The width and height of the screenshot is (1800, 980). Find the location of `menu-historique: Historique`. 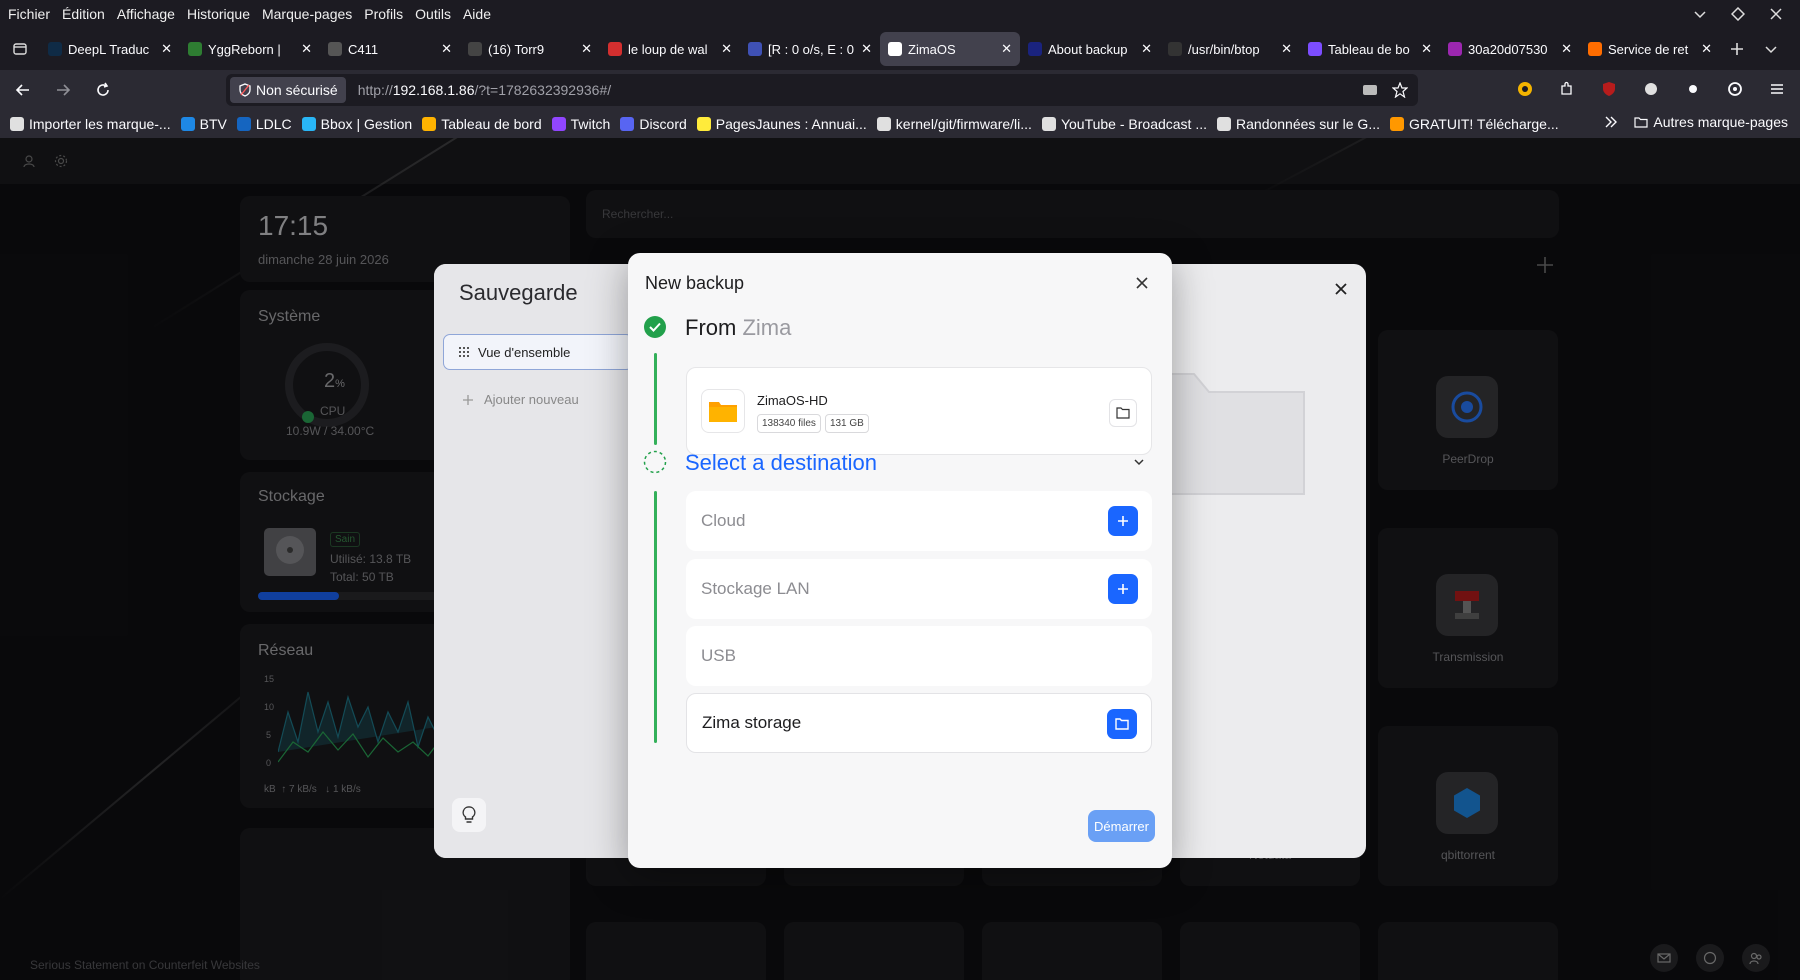

menu-historique: Historique is located at coordinates (218, 14).